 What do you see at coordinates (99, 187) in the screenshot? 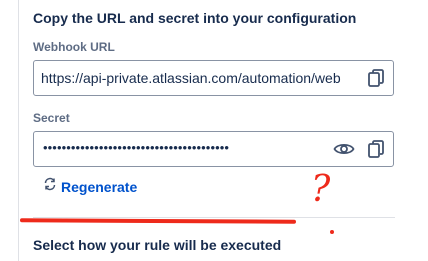
I see `regenerate-label: Regenerate` at bounding box center [99, 187].